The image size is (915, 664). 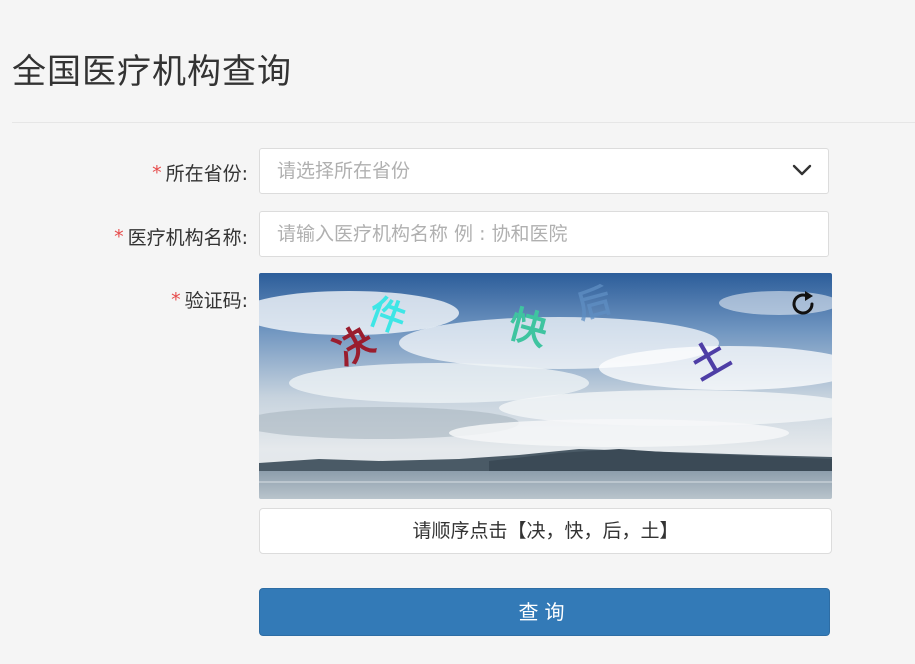 I want to click on institution-label: 医疗机构名称:, so click(x=187, y=238).